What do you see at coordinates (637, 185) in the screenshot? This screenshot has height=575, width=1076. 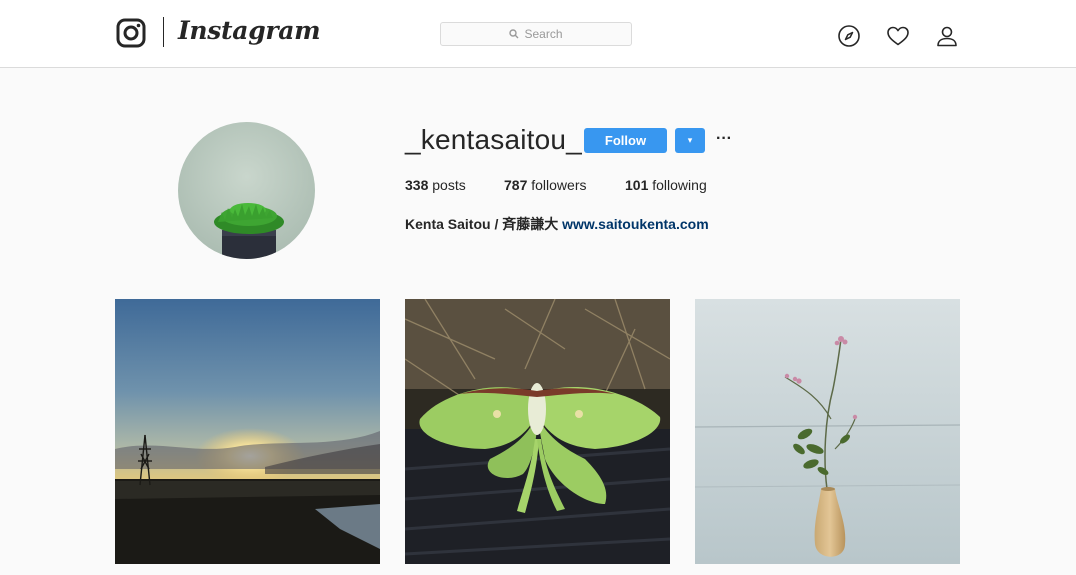 I see `following-count: 101` at bounding box center [637, 185].